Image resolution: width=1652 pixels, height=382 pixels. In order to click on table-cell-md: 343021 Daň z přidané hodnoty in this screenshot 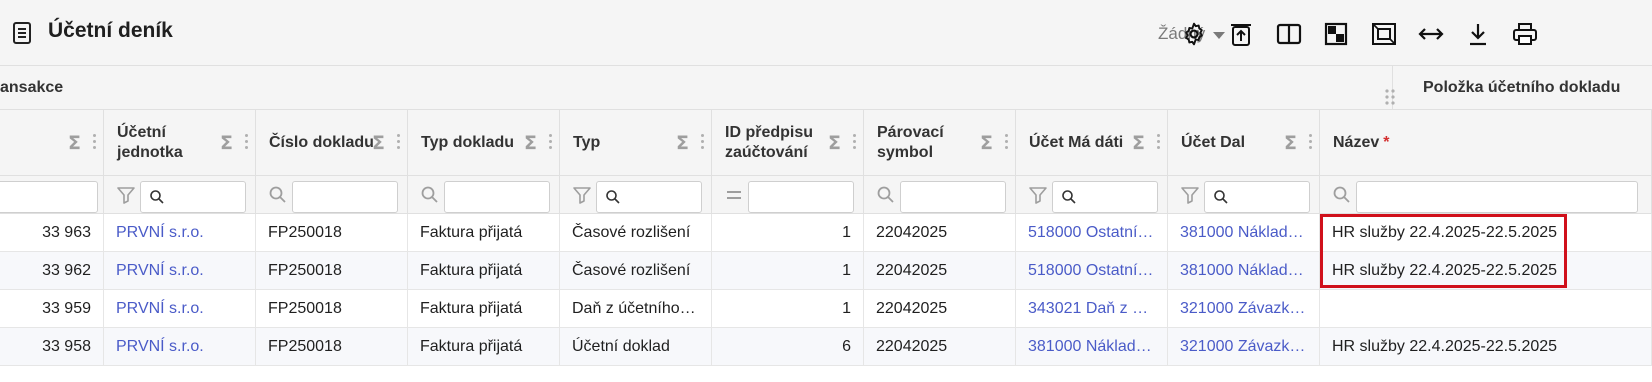, I will do `click(1092, 309)`.